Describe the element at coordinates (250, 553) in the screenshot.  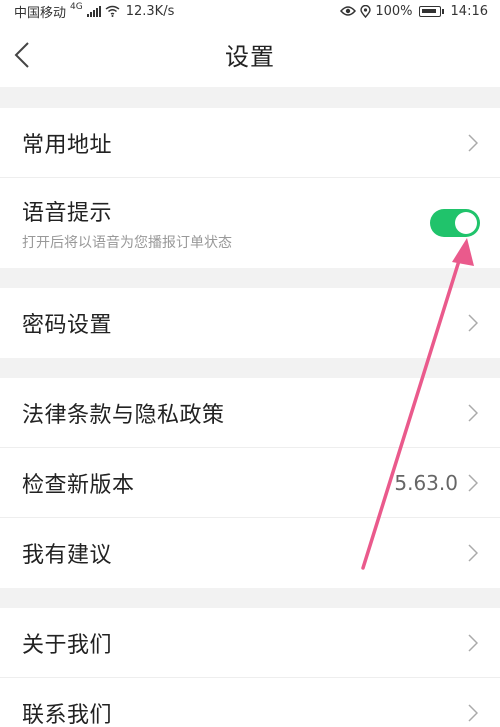
I see `row-feedback: 我有建议` at that location.